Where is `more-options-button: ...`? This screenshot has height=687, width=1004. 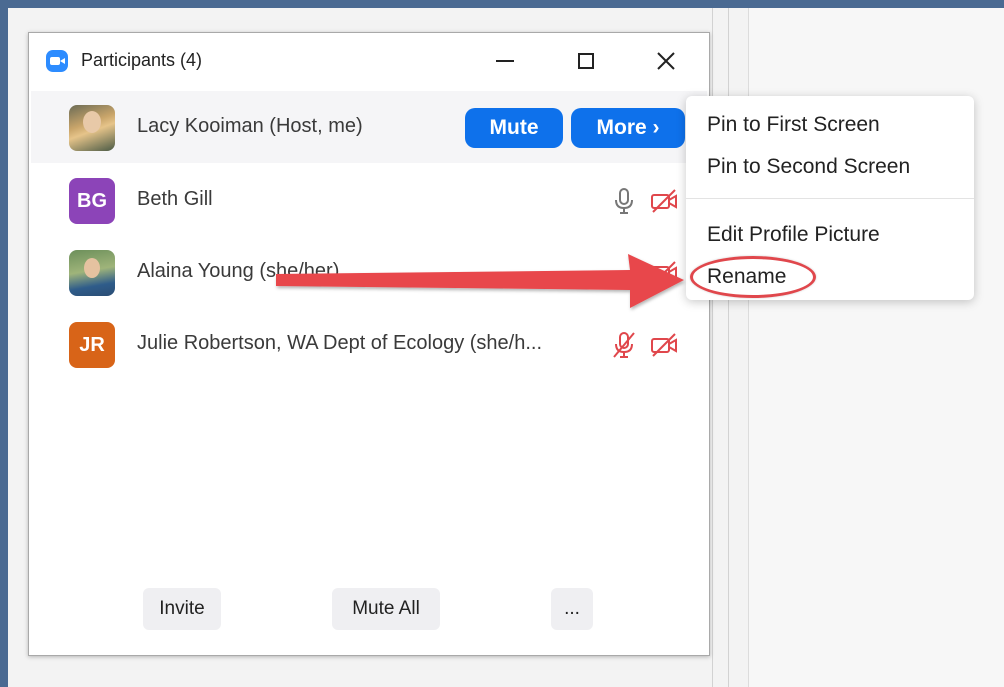 more-options-button: ... is located at coordinates (572, 609).